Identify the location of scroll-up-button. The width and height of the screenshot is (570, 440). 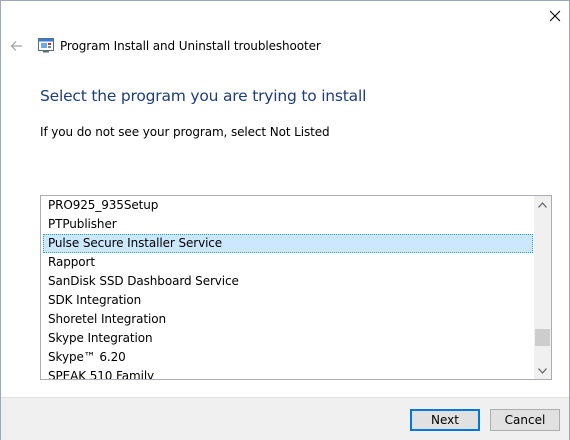
(542, 204).